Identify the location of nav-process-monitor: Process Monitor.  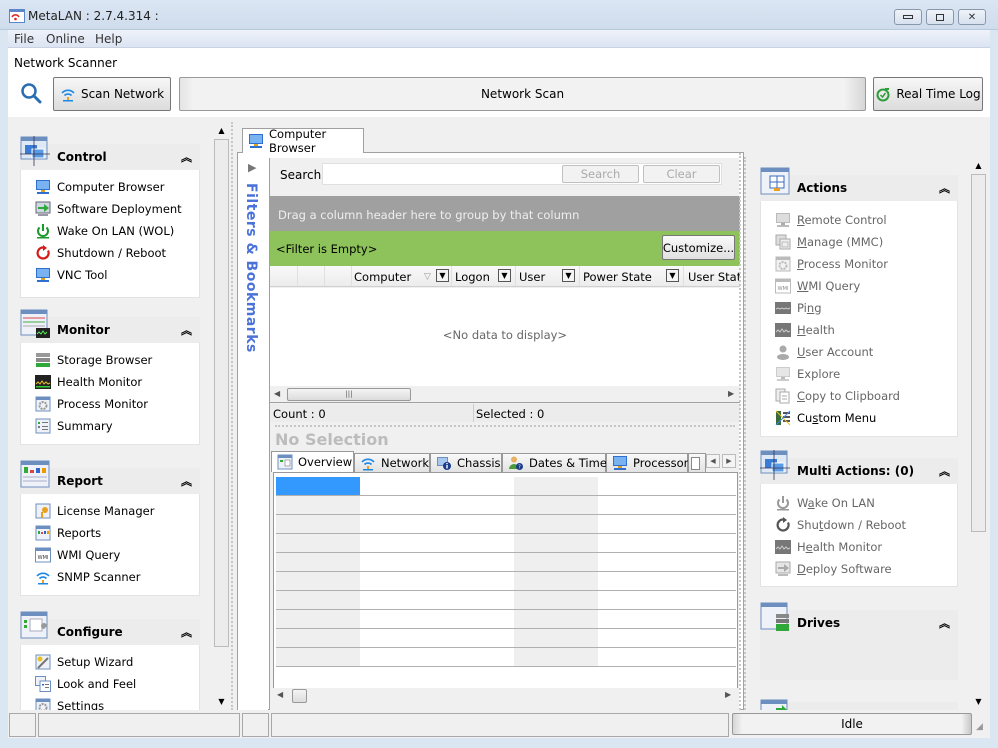
(91, 404).